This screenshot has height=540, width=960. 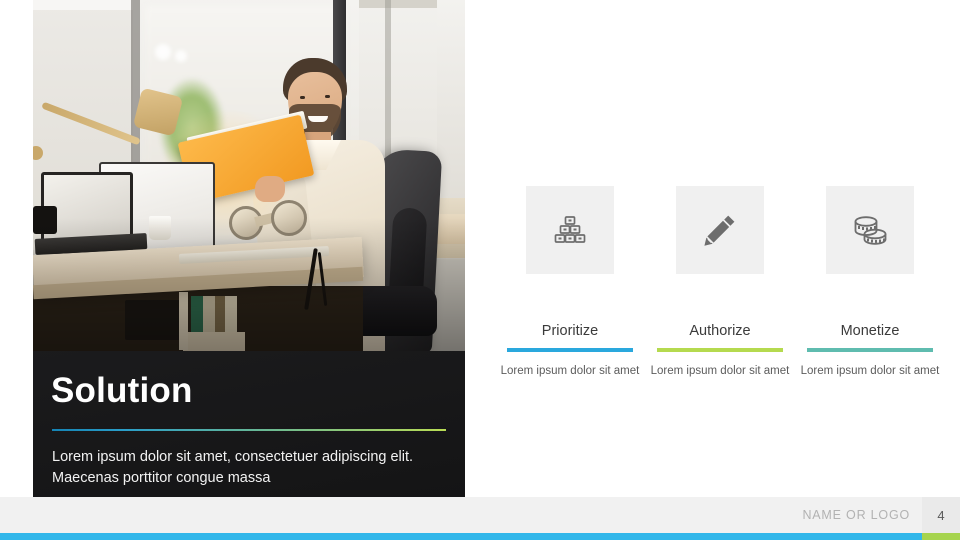 I want to click on footer-logo-text: NAME OR LOGO, so click(x=856, y=515).